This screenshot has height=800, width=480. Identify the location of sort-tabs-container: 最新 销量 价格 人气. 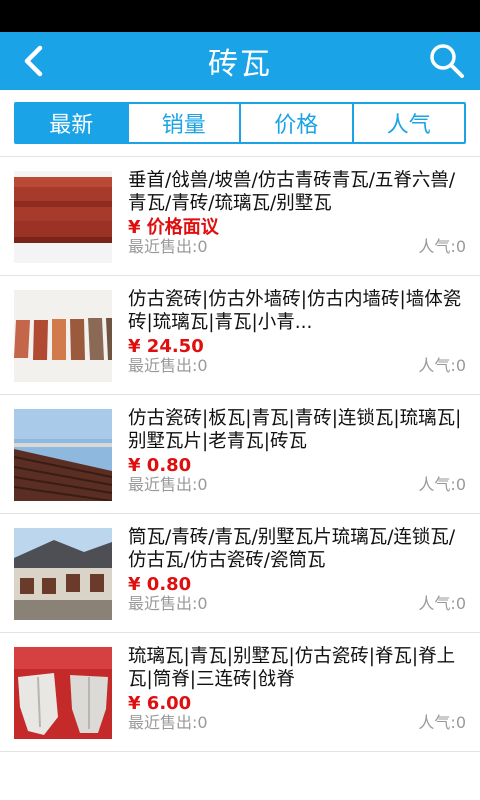
(240, 122).